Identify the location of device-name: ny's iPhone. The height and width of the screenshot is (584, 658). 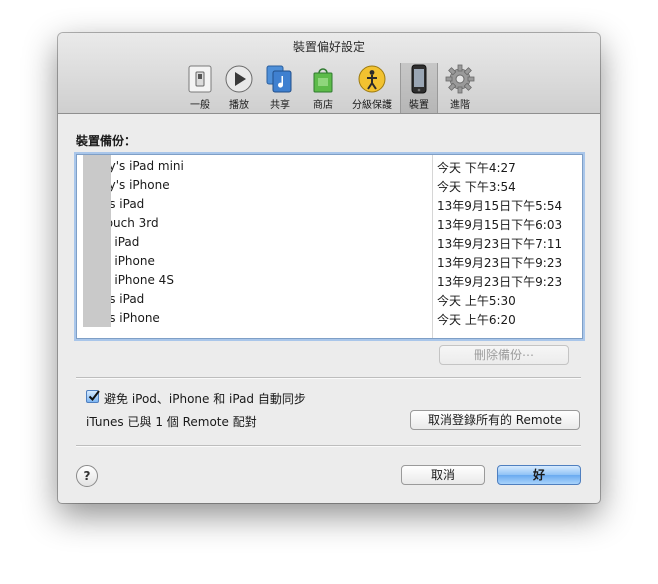
(135, 185).